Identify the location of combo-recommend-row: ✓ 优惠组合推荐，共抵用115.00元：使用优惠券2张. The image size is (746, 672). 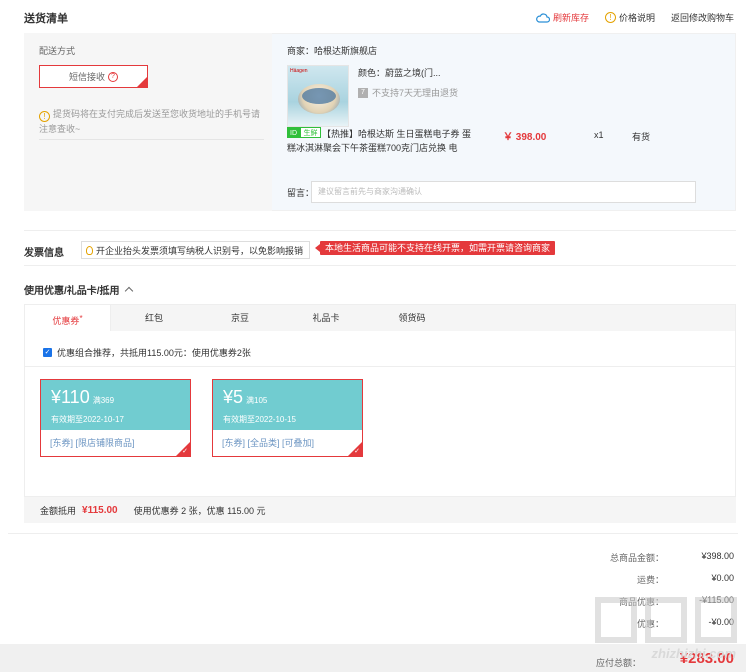
(147, 352).